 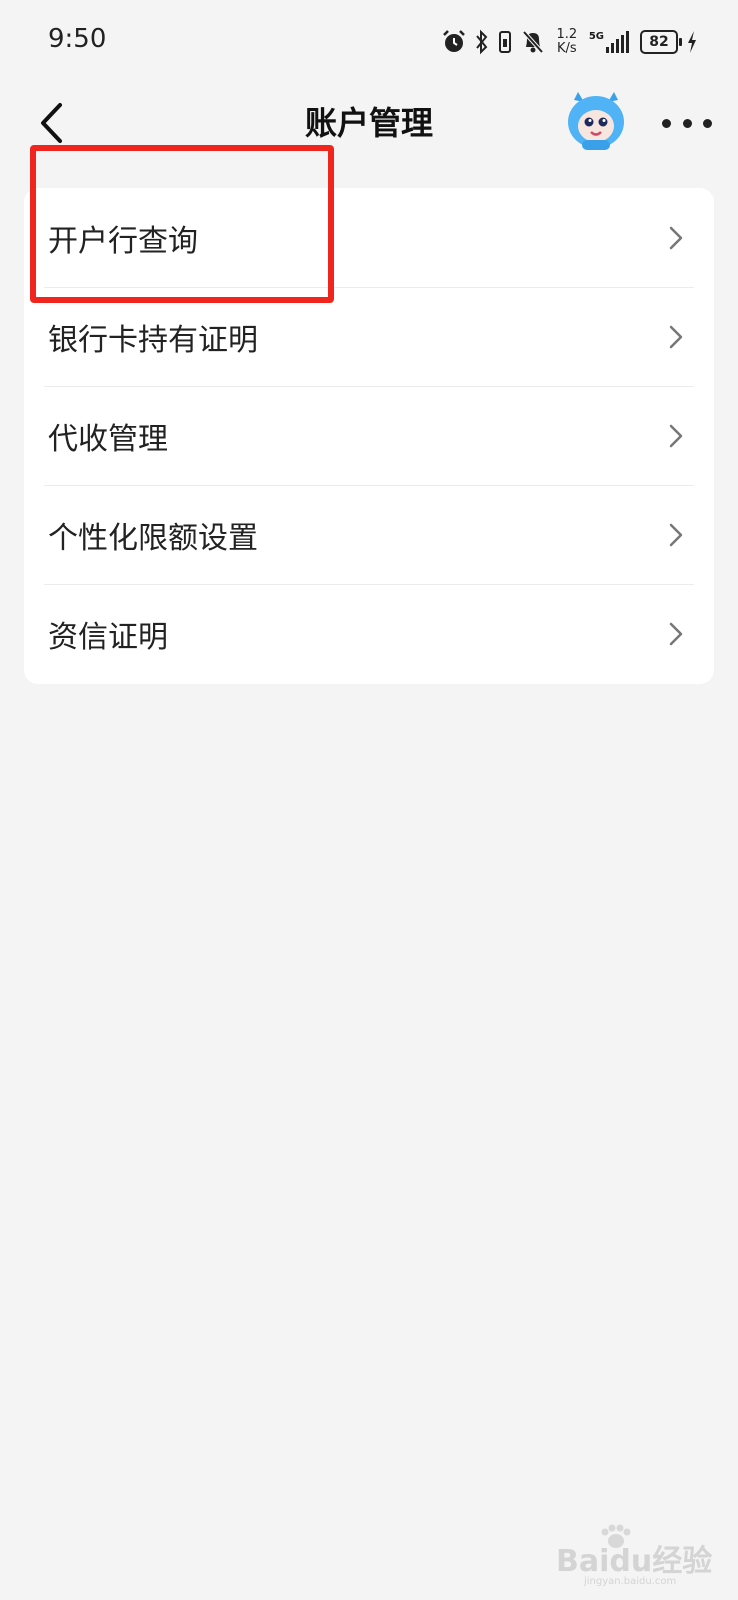 I want to click on menu-item-card-holding-certificate: 银行卡持有证明, so click(x=369, y=336).